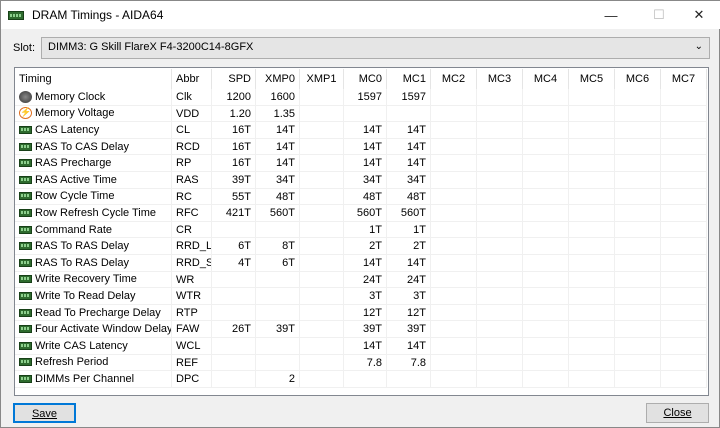 The height and width of the screenshot is (428, 720). Describe the element at coordinates (93, 79) in the screenshot. I see `column-header-timing: Timing` at that location.